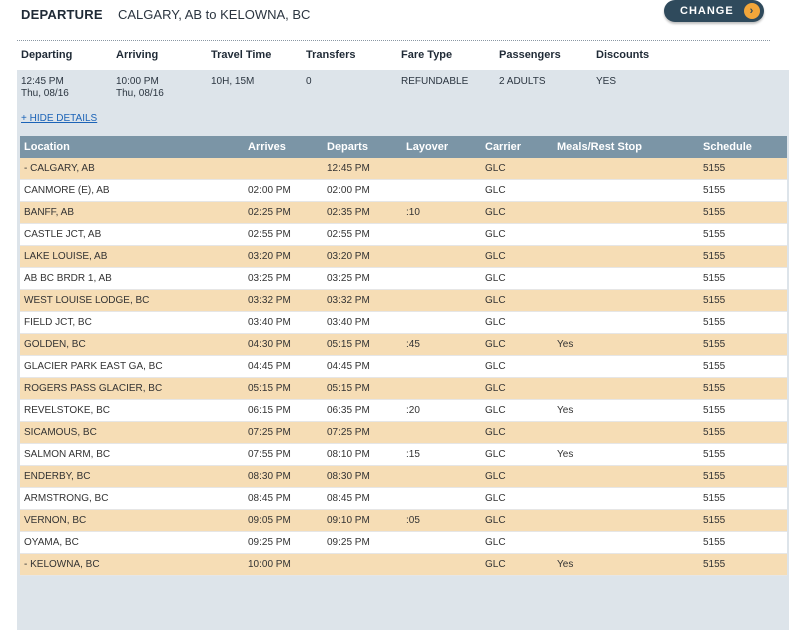 The height and width of the screenshot is (635, 800). I want to click on cell-location: GOLDEN, BC, so click(134, 344).